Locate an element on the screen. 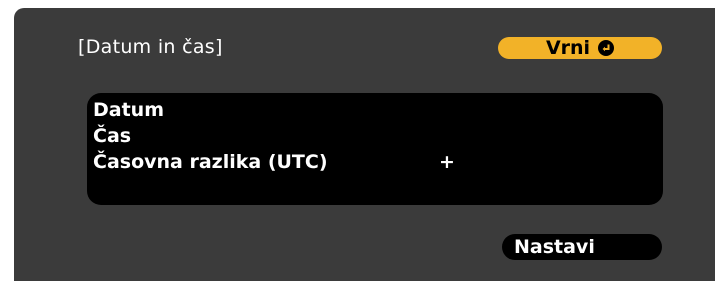 The height and width of the screenshot is (281, 715). setting-label: Datum is located at coordinates (128, 110).